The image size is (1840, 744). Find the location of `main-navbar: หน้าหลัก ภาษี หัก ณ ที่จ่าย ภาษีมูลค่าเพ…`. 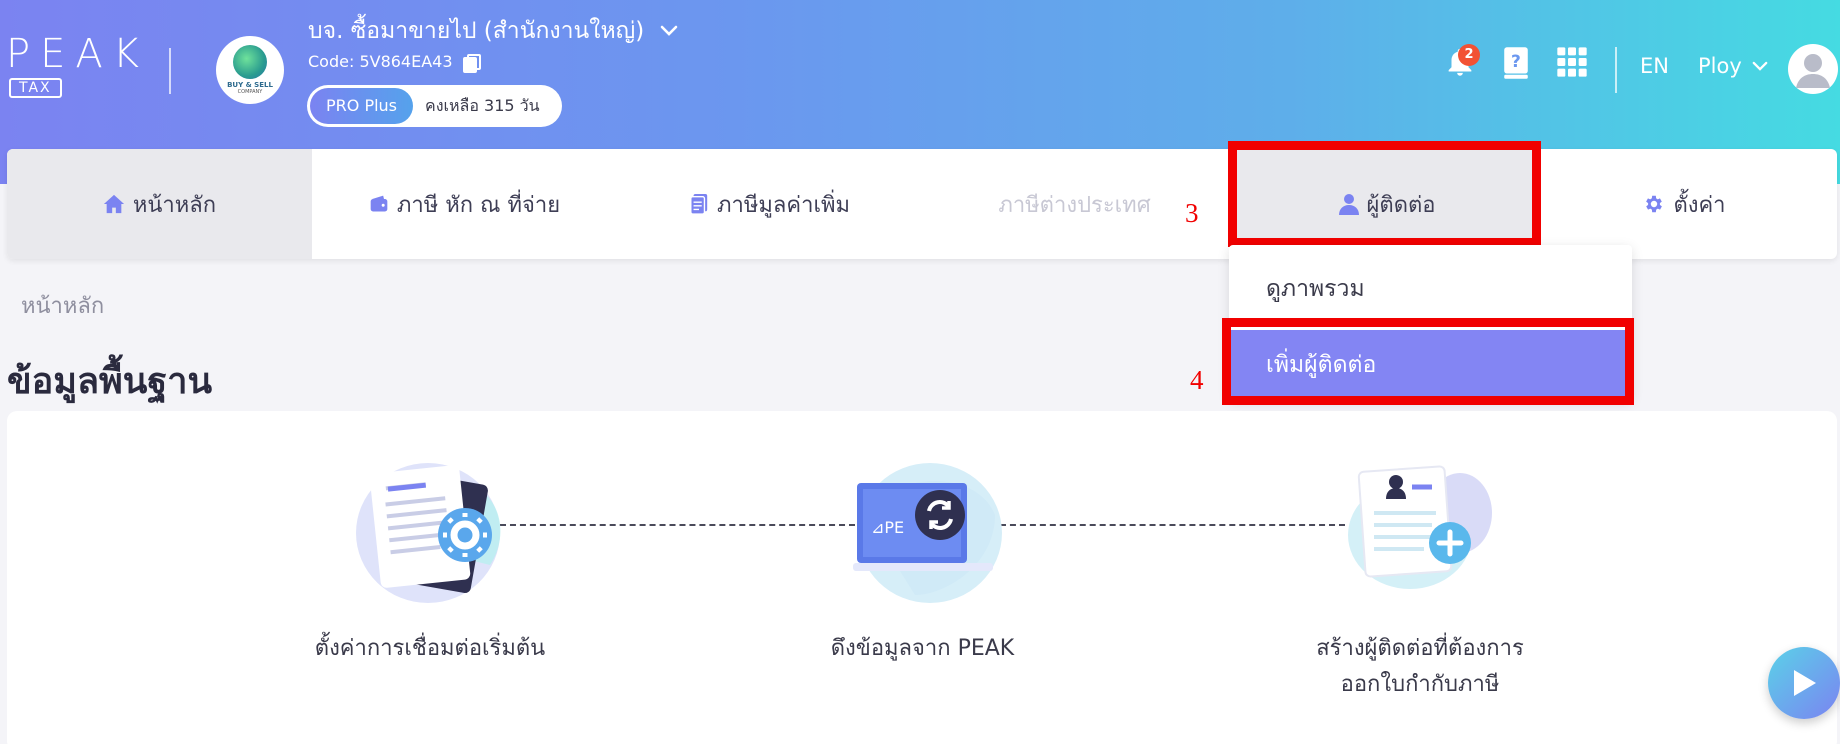

main-navbar: หน้าหลัก ภาษี หัก ณ ที่จ่าย ภาษีมูลค่าเพ… is located at coordinates (922, 204).